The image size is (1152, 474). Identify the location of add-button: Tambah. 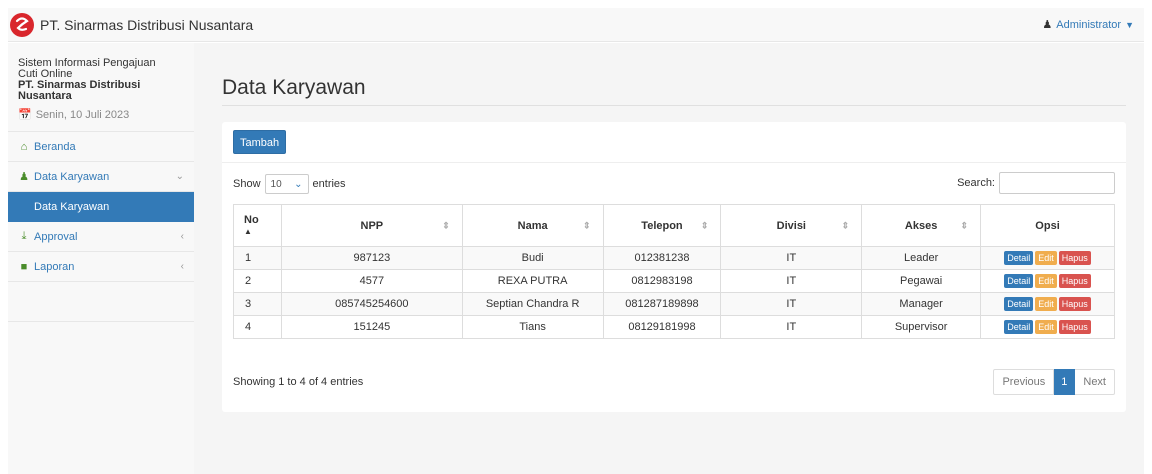
(260, 142).